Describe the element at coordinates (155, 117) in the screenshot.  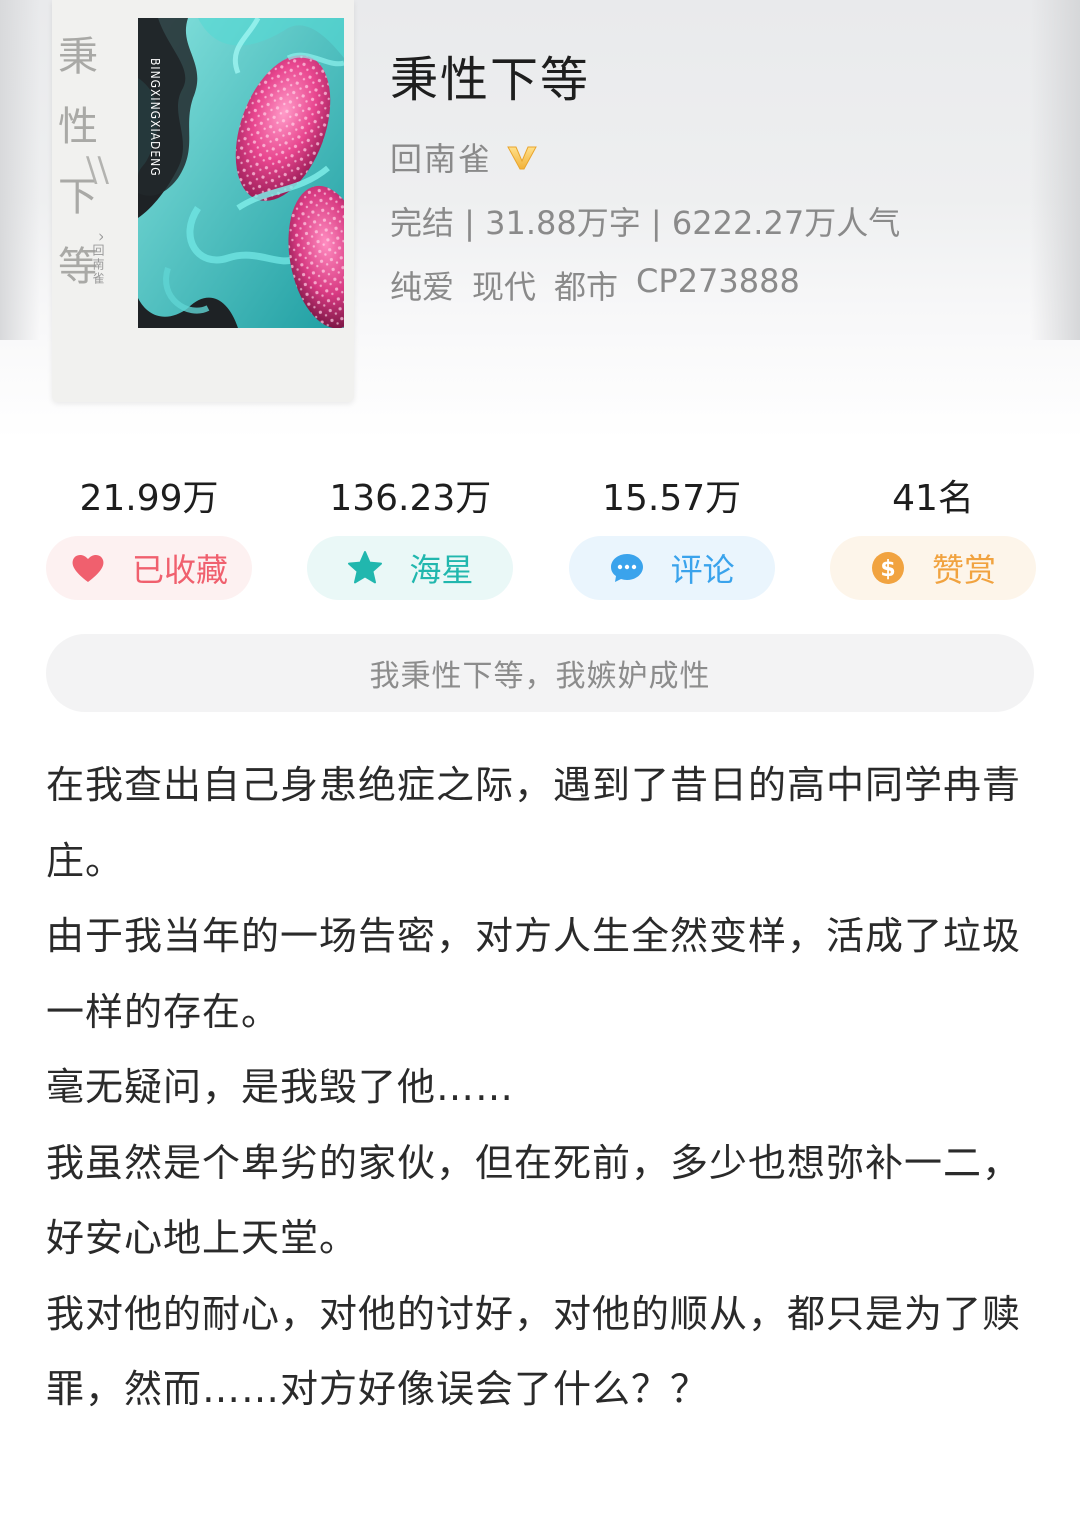
I see `cover-pinyin: BINGXINGXIADENG` at that location.